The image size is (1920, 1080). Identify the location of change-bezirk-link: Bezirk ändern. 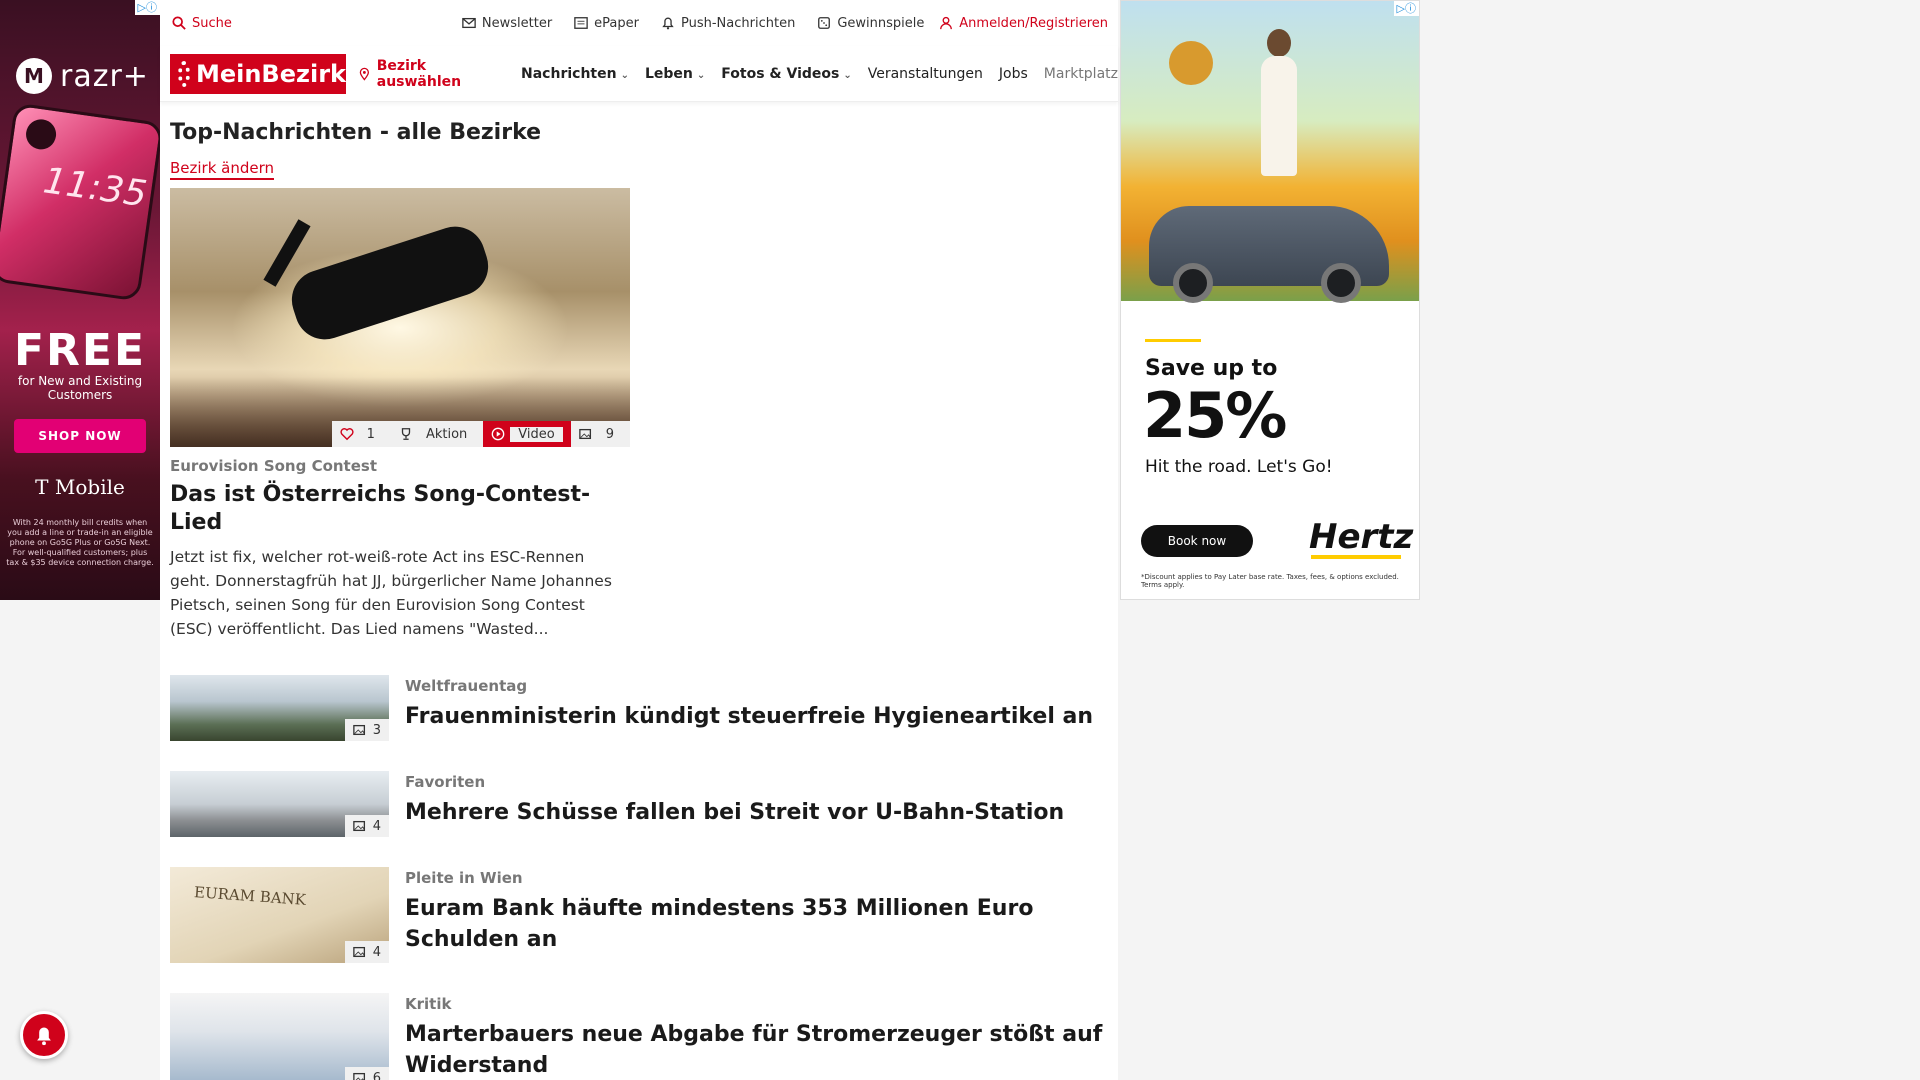
(222, 169).